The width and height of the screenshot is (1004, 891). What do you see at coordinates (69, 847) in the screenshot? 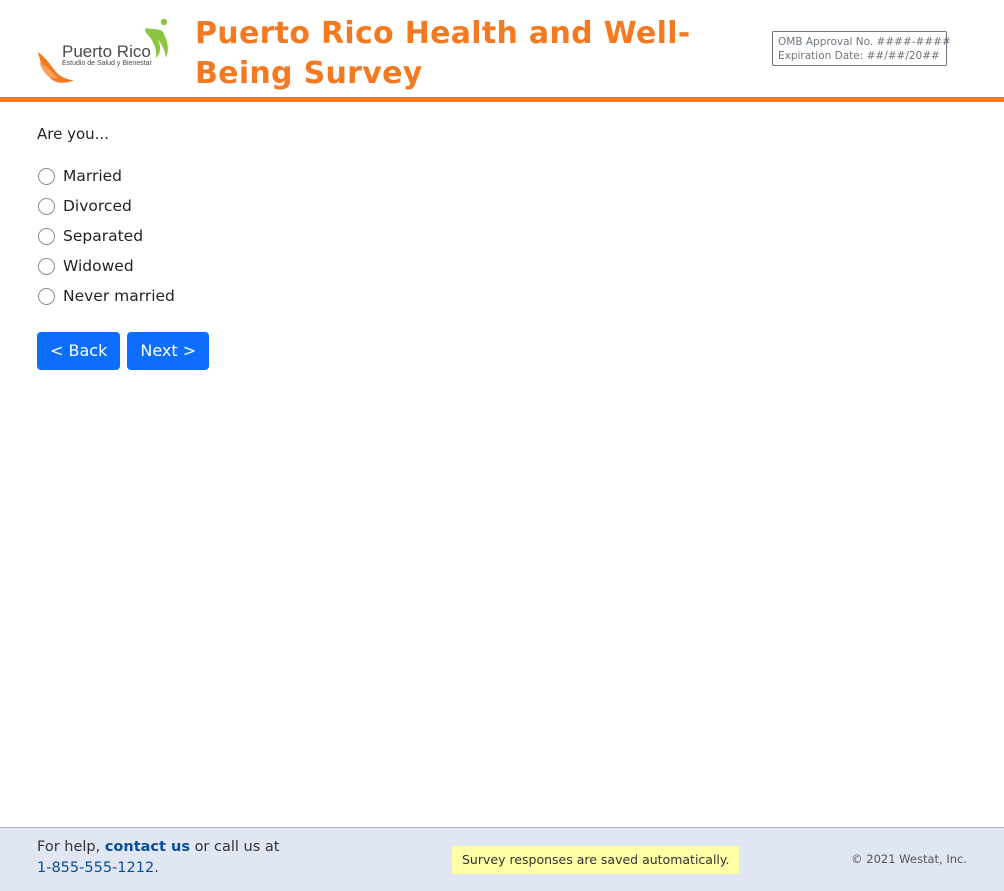
I see `help-prefix: For help,` at bounding box center [69, 847].